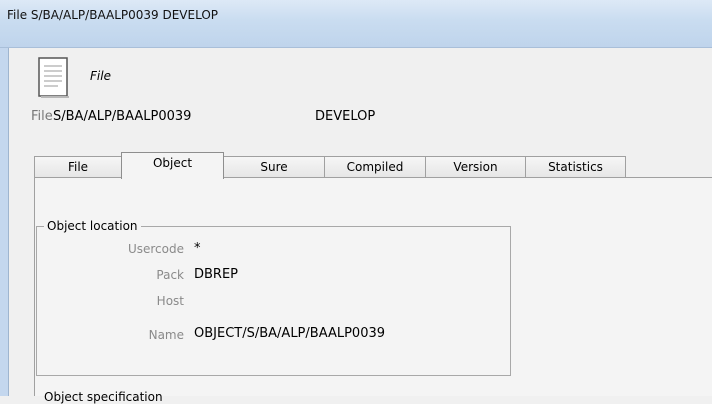 This screenshot has width=712, height=404. I want to click on system-name: DEVELOP, so click(345, 116).